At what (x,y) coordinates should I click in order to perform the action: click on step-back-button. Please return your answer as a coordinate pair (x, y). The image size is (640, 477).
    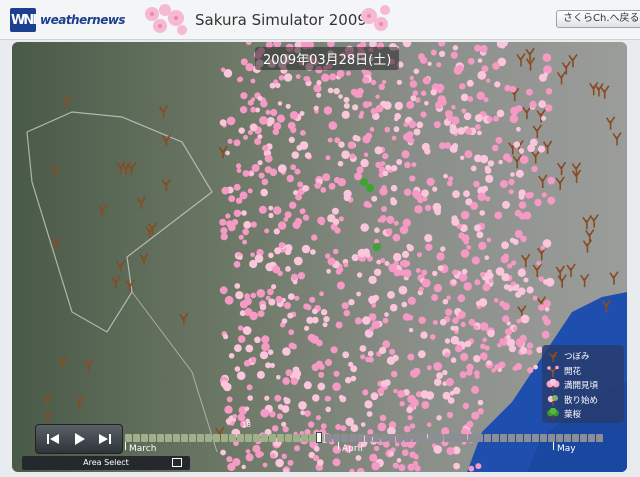
    Looking at the image, I should click on (53, 439).